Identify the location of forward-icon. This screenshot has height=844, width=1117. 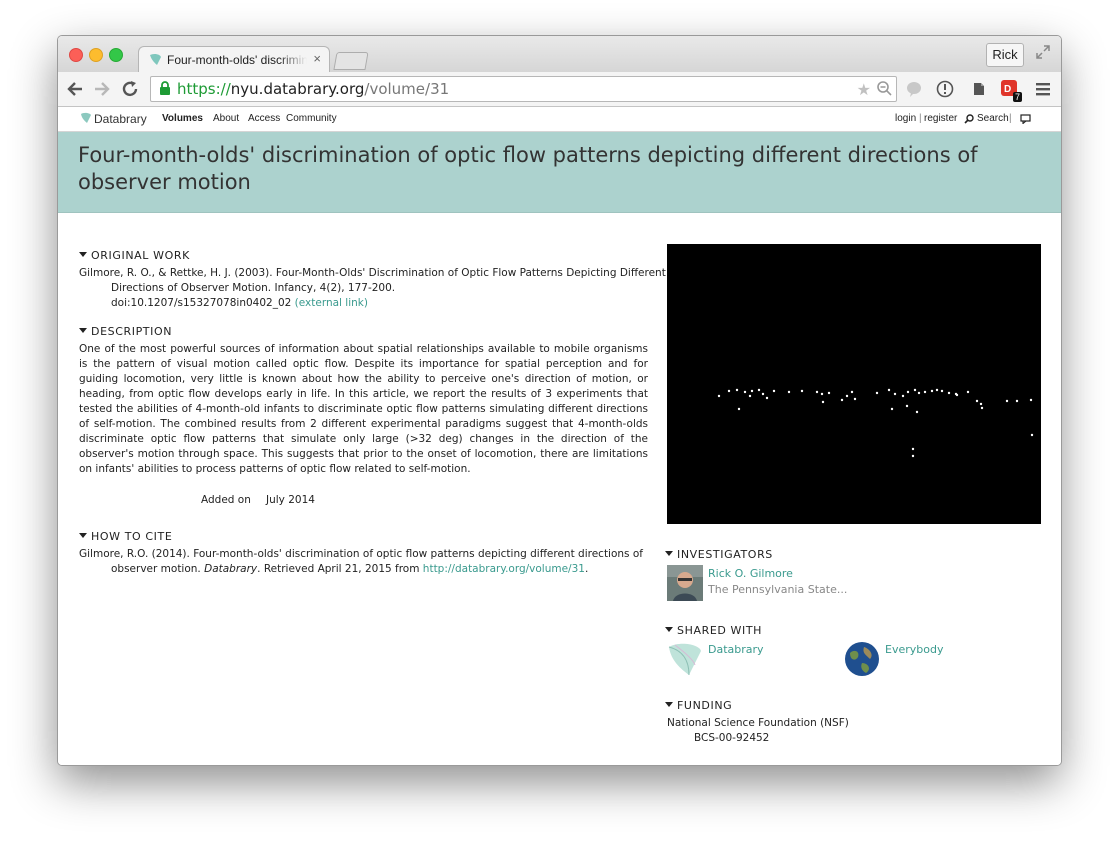
(102, 89).